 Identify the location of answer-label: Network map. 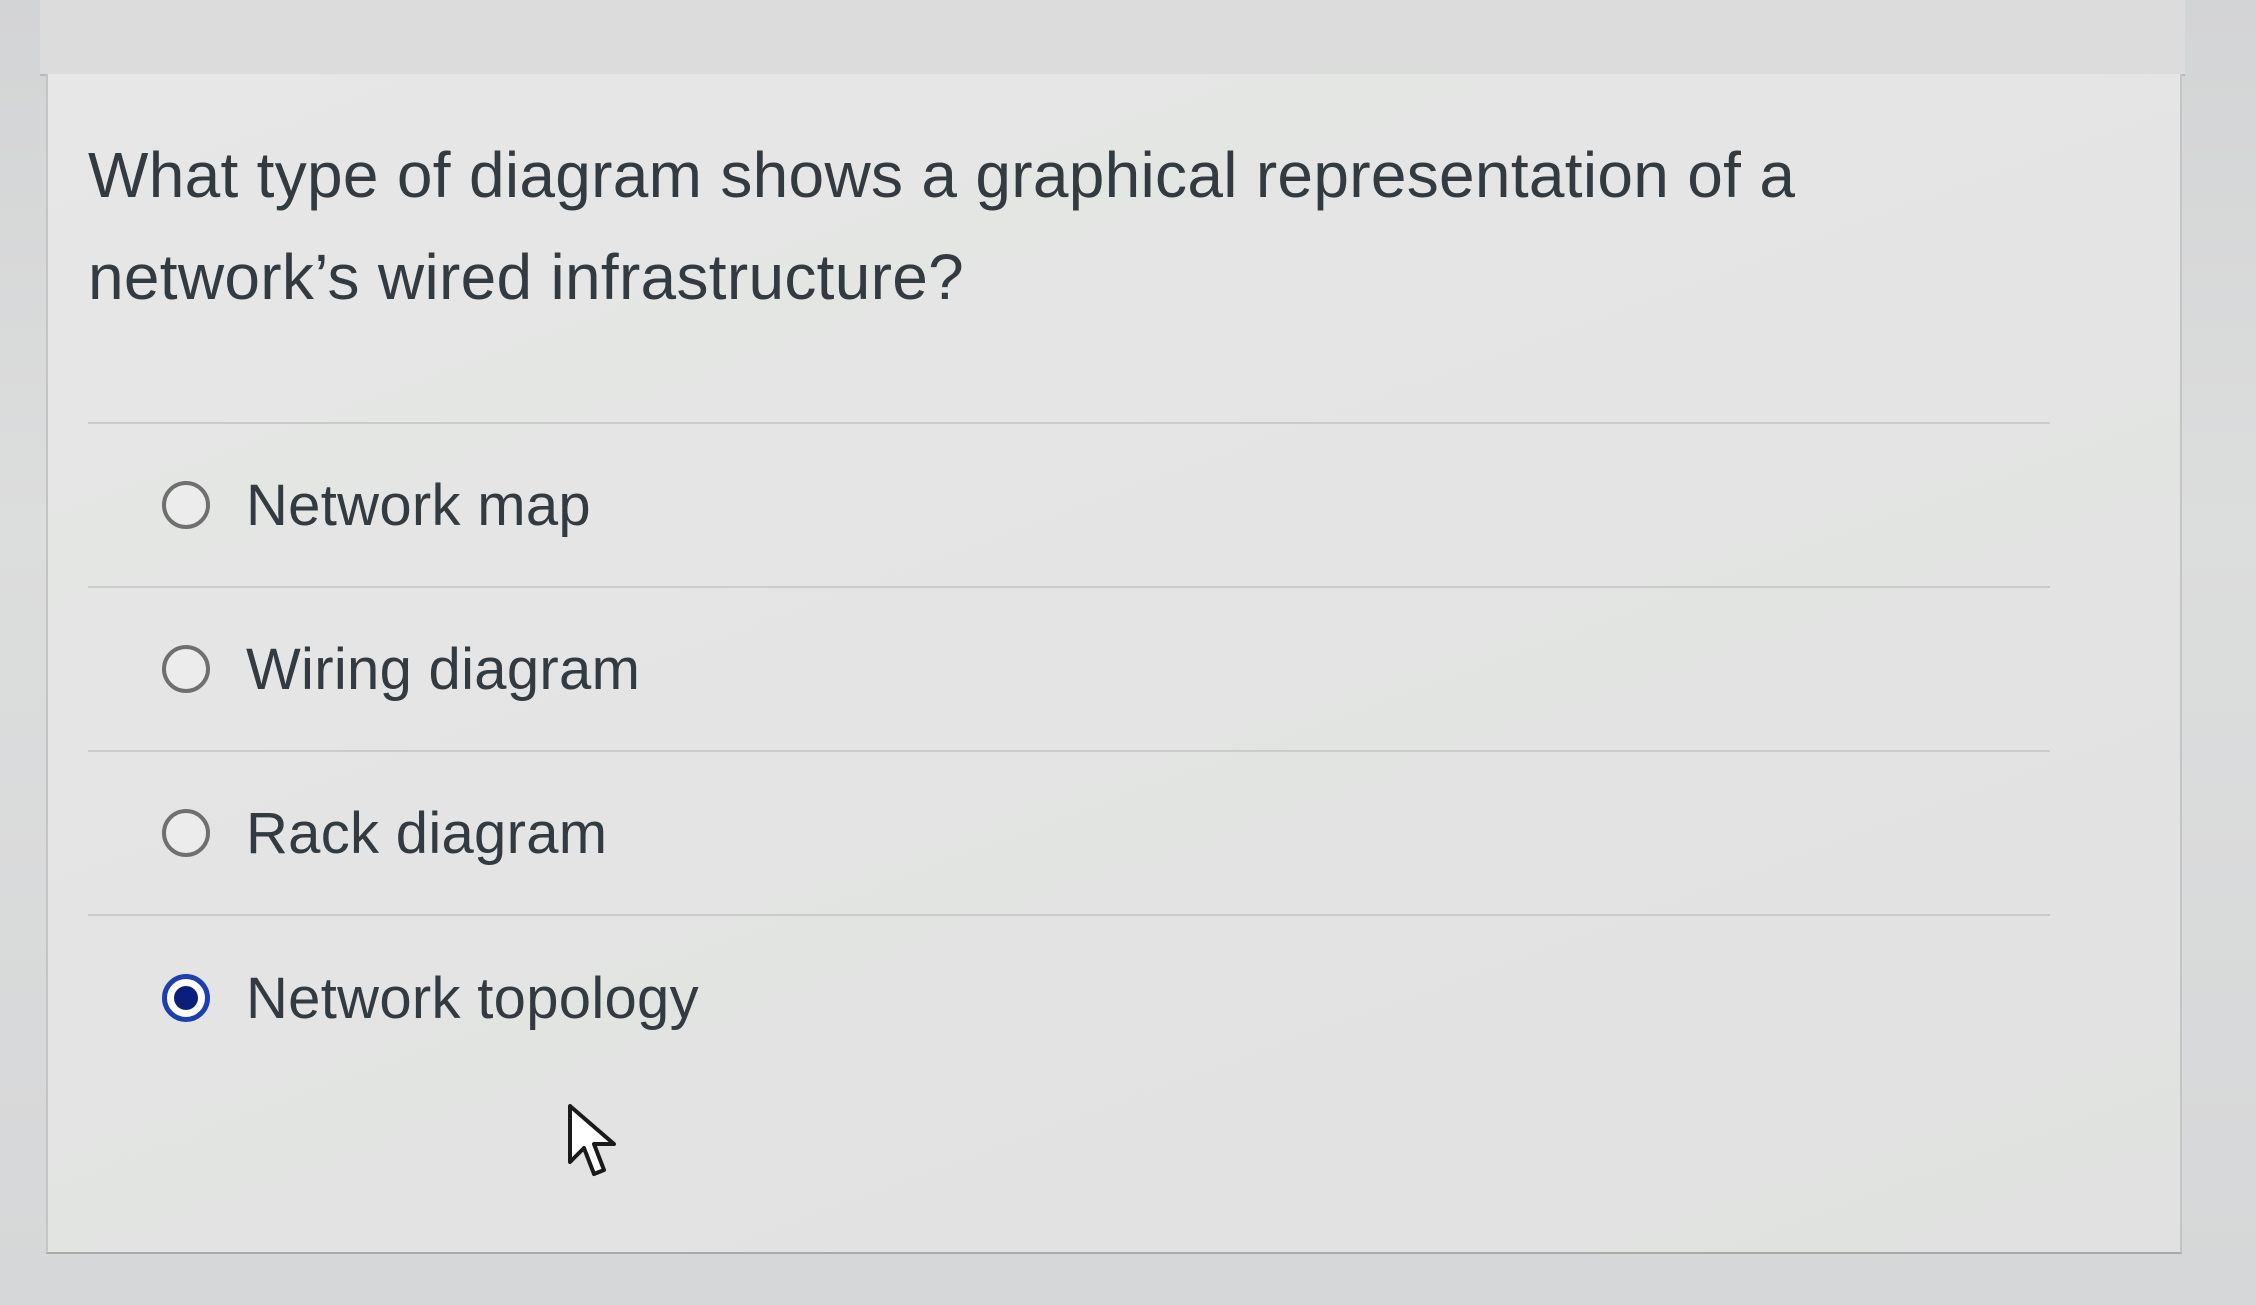
(418, 505).